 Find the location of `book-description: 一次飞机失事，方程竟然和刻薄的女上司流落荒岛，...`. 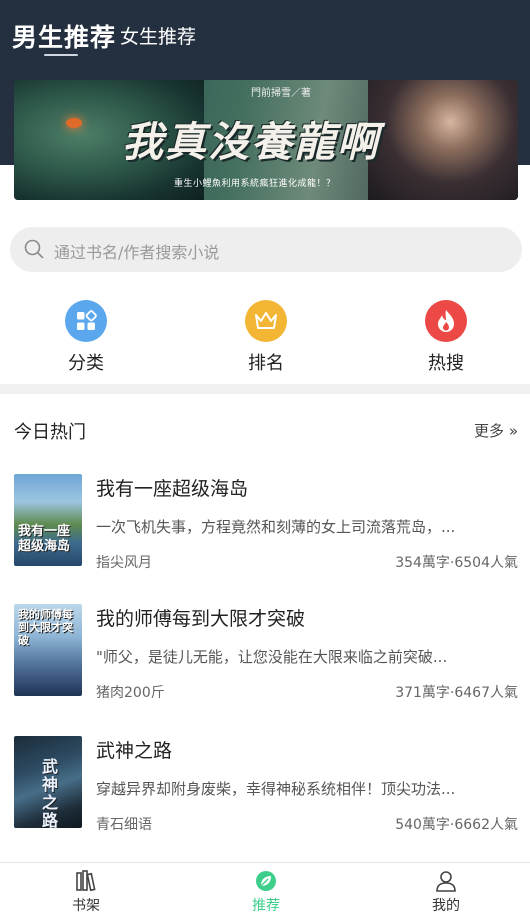

book-description: 一次飞机失事，方程竟然和刻薄的女上司流落荒岛，... is located at coordinates (276, 527).